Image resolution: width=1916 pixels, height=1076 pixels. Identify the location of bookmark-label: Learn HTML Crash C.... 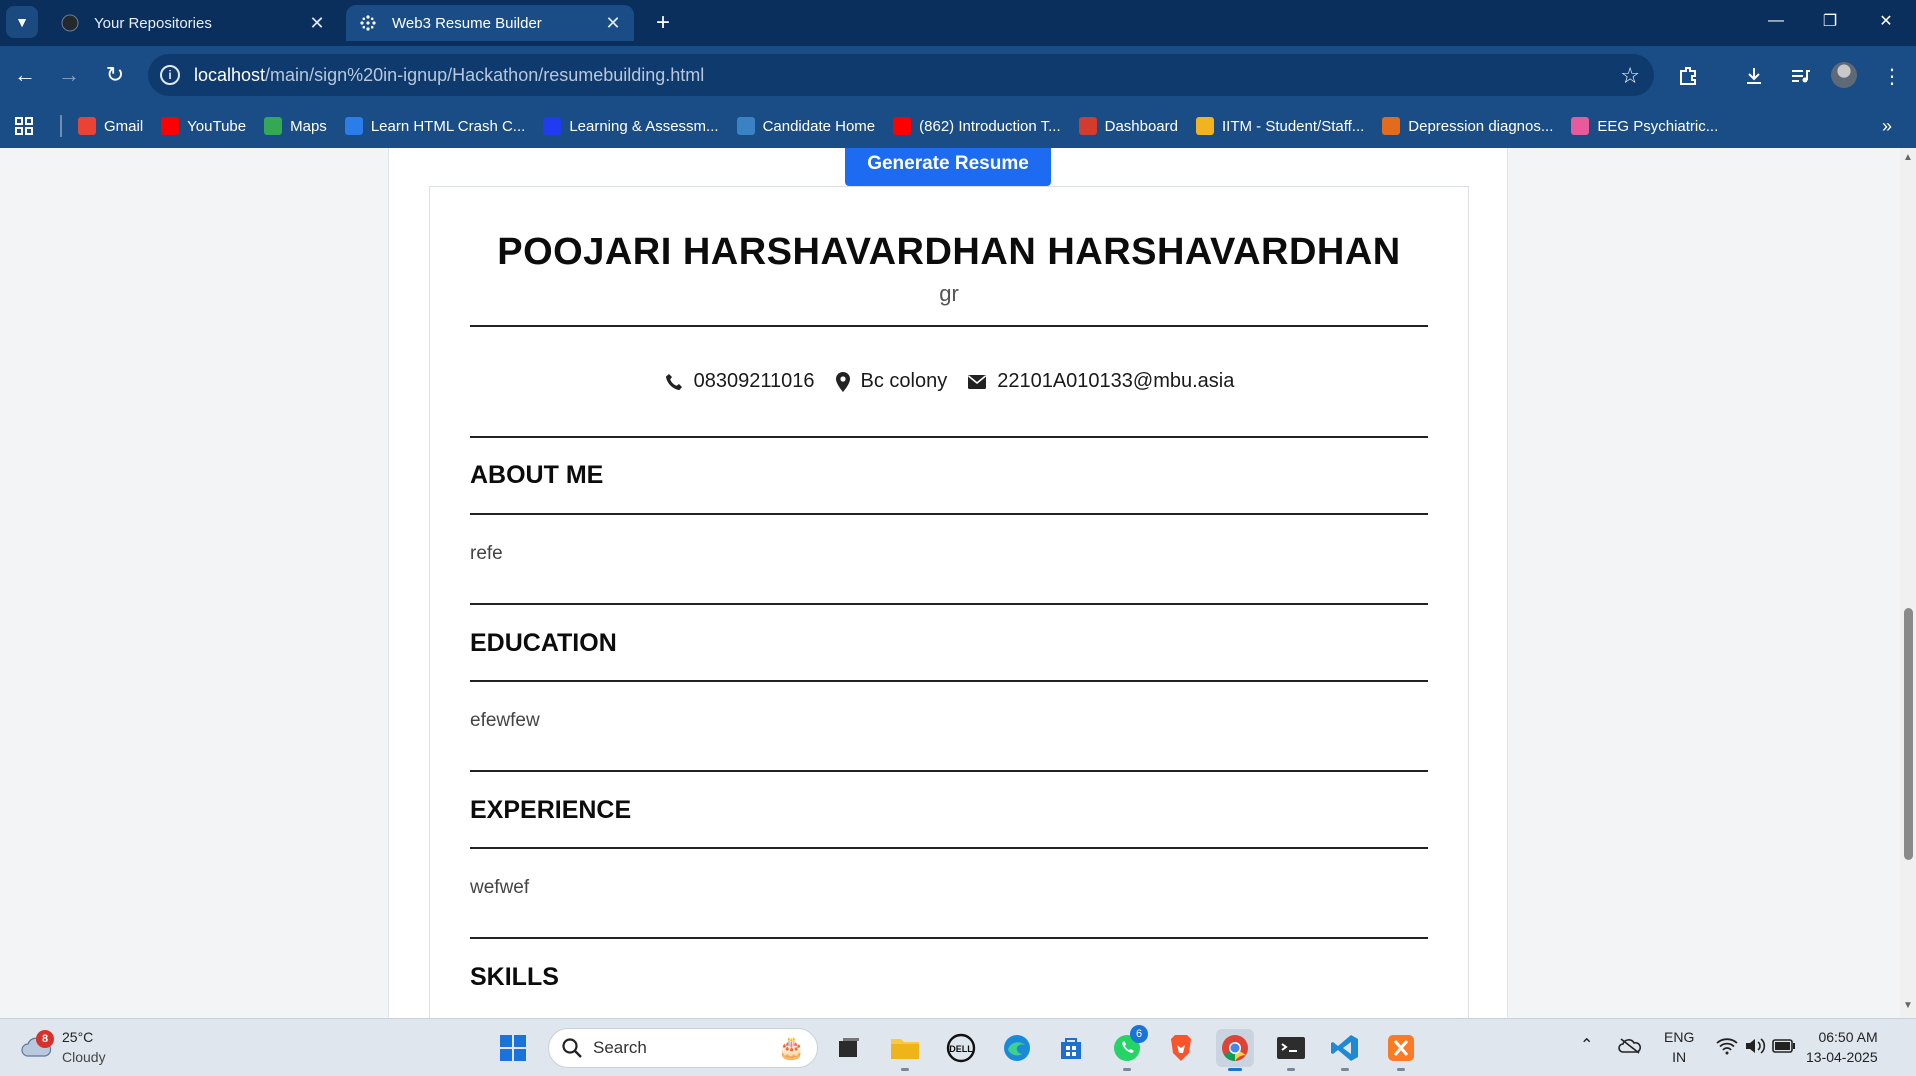
(448, 126).